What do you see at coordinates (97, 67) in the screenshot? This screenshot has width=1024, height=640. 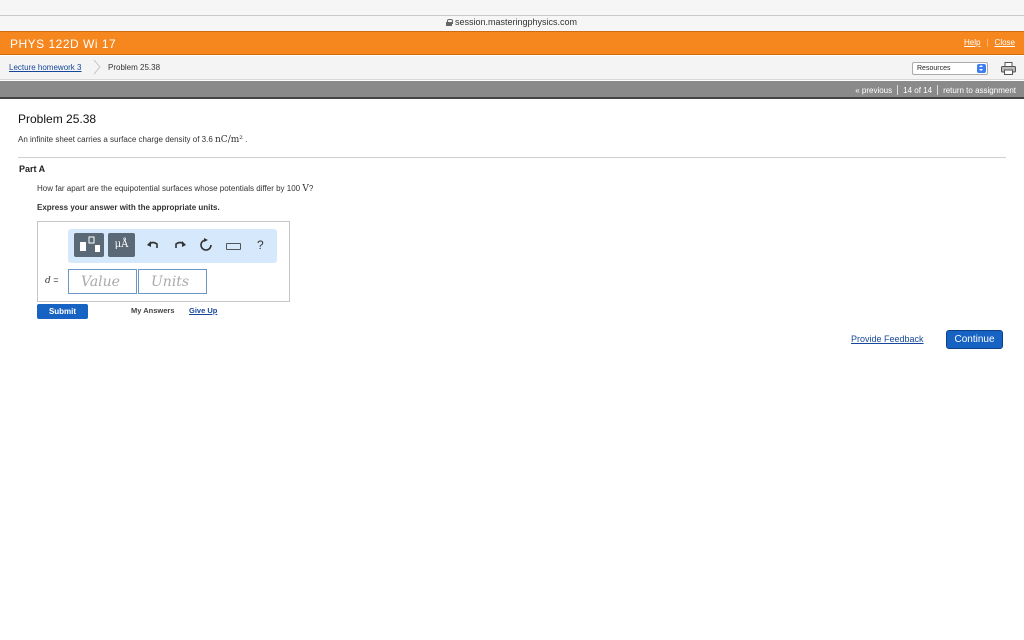 I see `breadcrumb-chevron-icon` at bounding box center [97, 67].